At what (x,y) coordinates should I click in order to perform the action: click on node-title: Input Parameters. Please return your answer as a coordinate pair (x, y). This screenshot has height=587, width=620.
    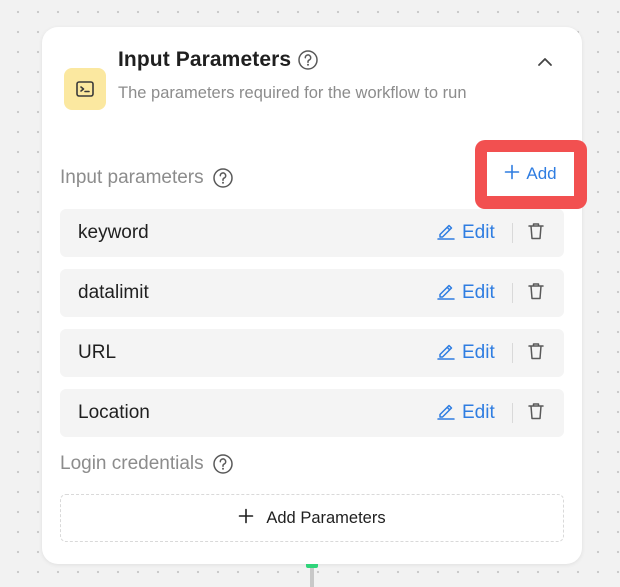
    Looking at the image, I should click on (205, 59).